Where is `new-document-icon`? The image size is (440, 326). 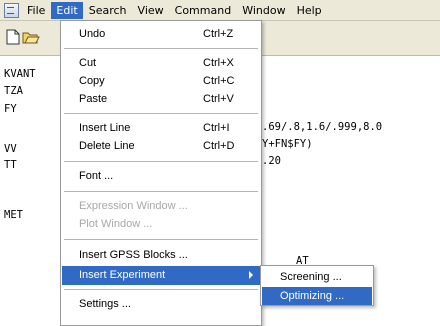
new-document-icon is located at coordinates (13, 37).